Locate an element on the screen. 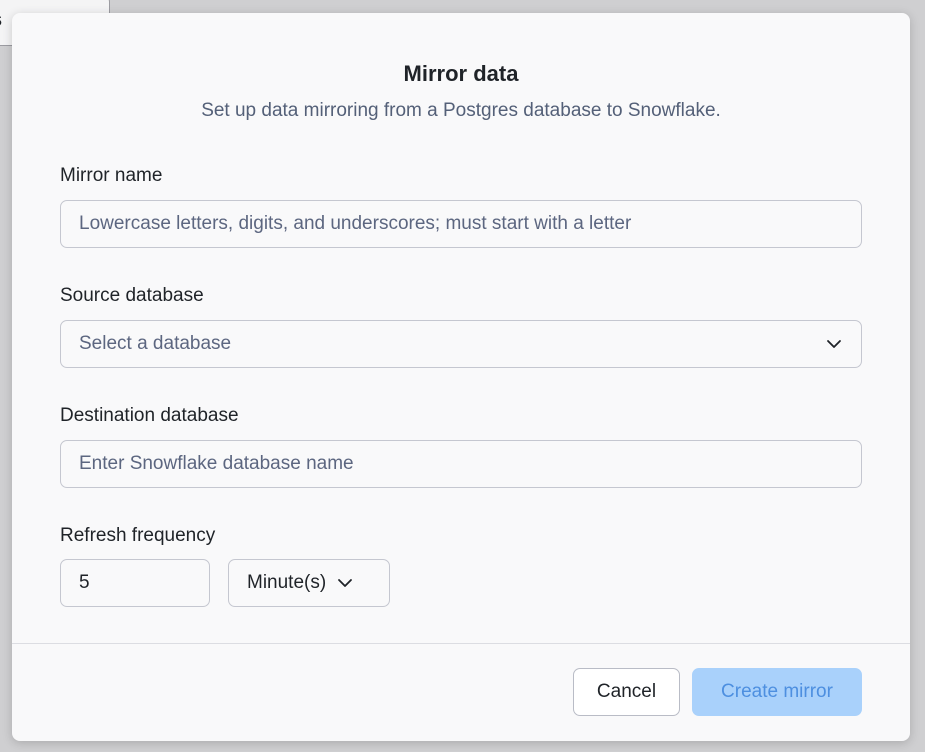 The height and width of the screenshot is (752, 925). destination-database-input is located at coordinates (461, 464).